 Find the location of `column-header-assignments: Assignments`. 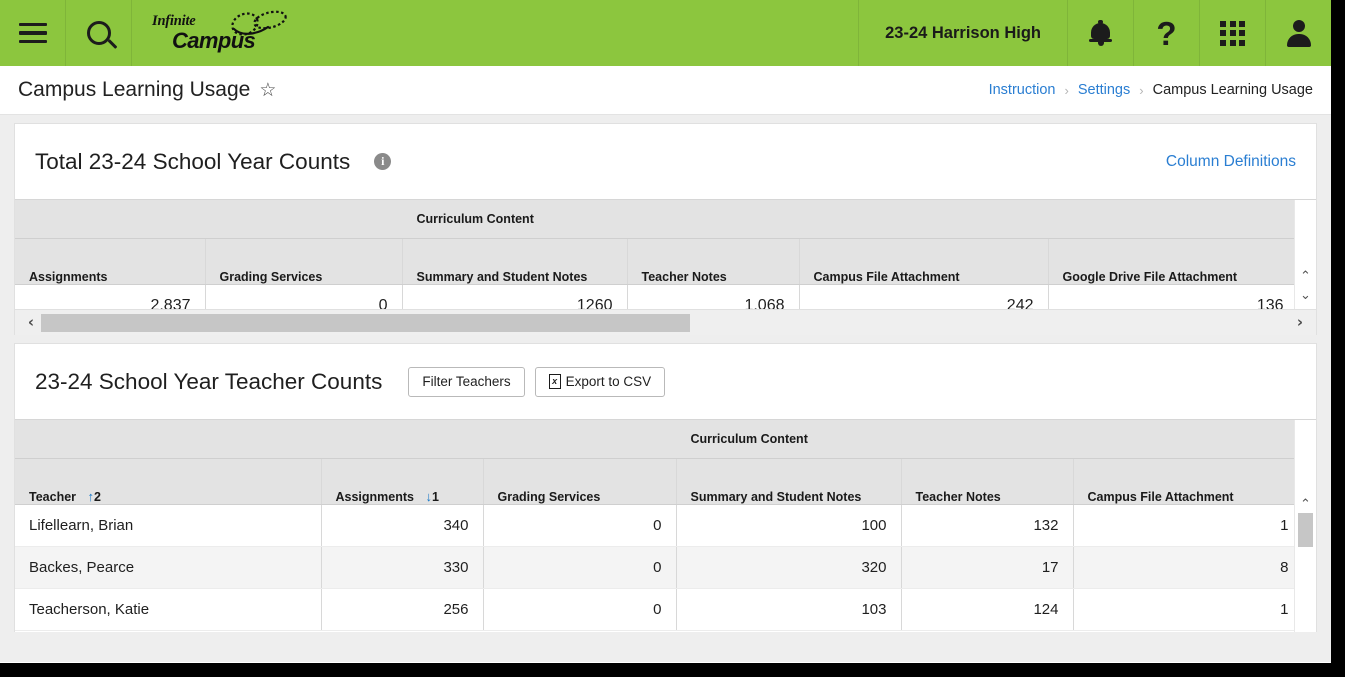

column-header-assignments: Assignments is located at coordinates (110, 261).